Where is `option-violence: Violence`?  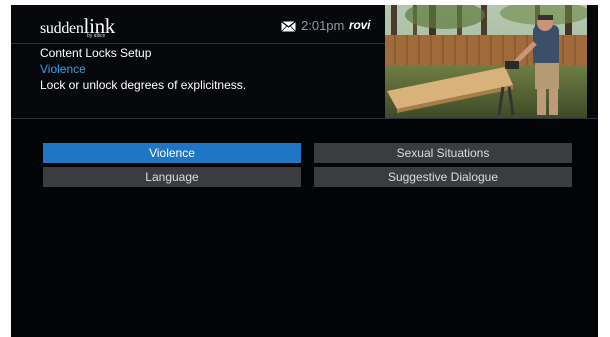 option-violence: Violence is located at coordinates (172, 153).